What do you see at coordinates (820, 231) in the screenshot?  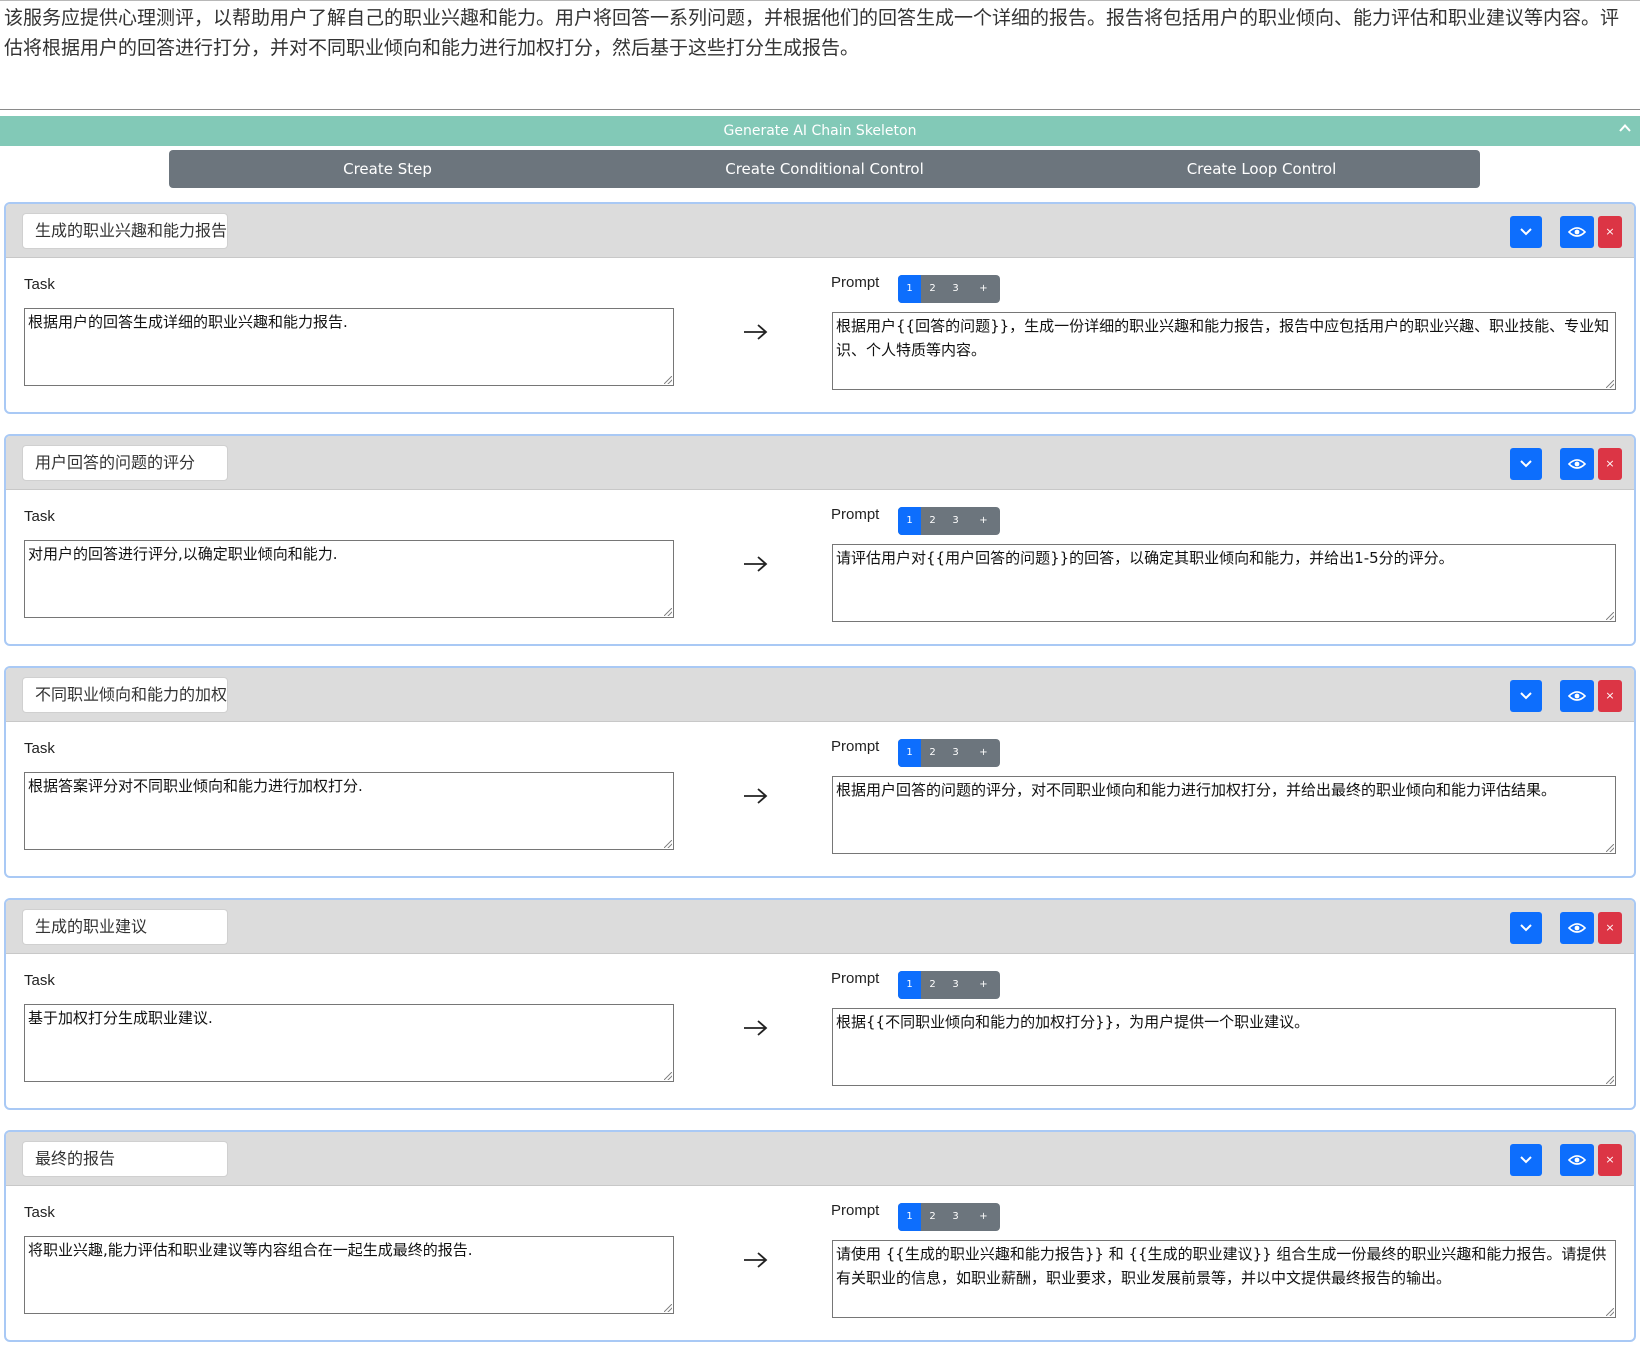 I see `step-header: 生成的职业兴趣和能力报告 ×` at bounding box center [820, 231].